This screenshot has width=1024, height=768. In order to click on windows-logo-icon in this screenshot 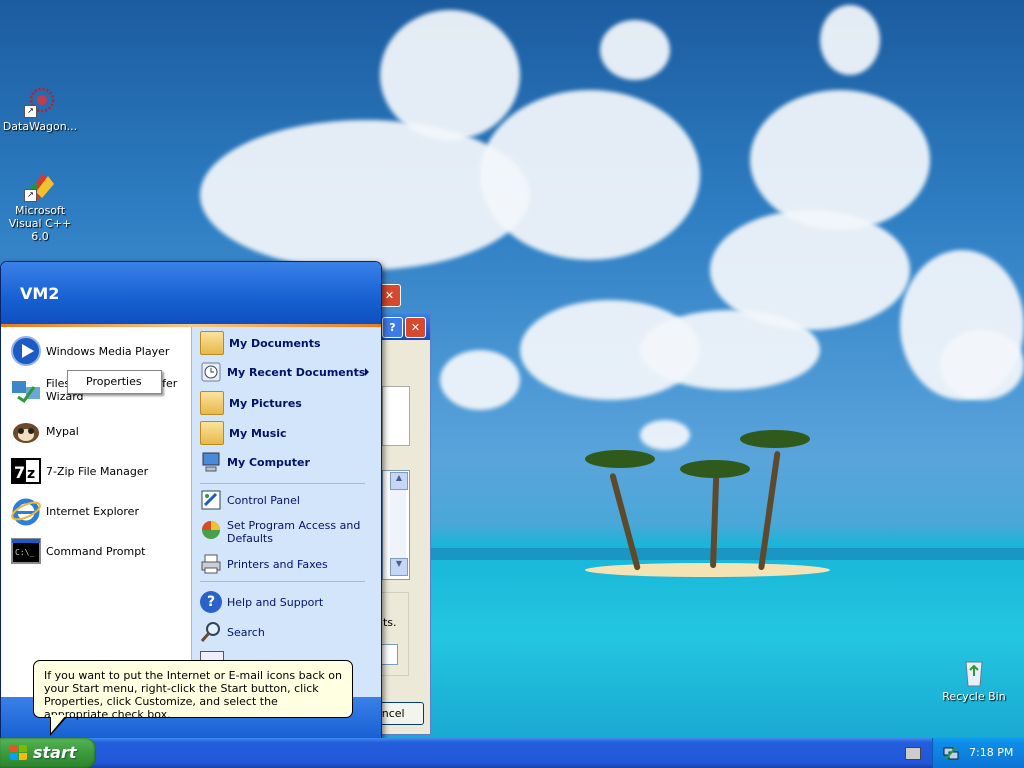, I will do `click(19, 753)`.